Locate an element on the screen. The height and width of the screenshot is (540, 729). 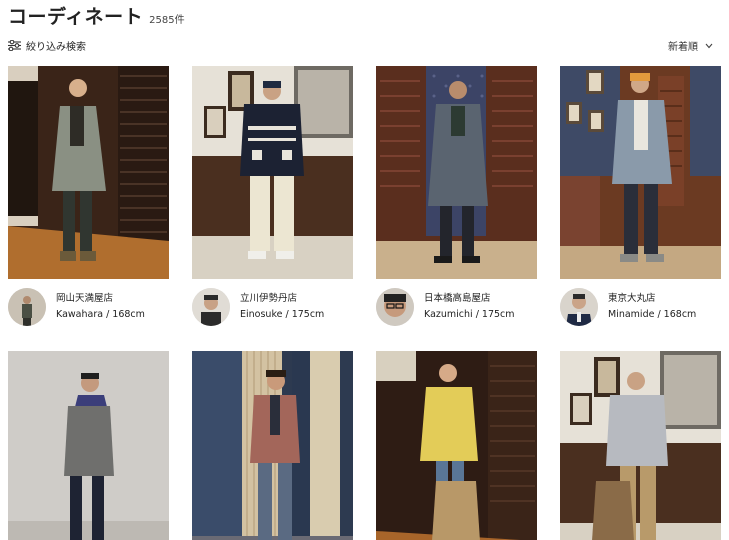
page-header: コーディネート 2585件 is located at coordinates (96, 15).